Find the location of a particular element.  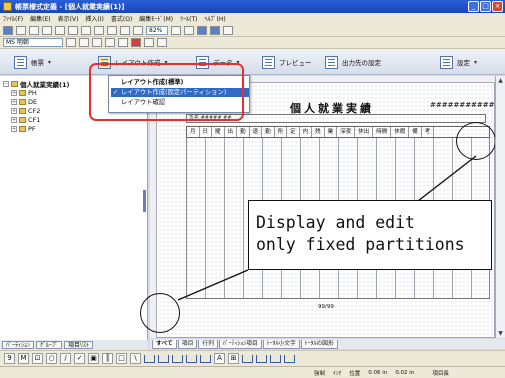

menu-format: 書式(O) is located at coordinates (121, 18).